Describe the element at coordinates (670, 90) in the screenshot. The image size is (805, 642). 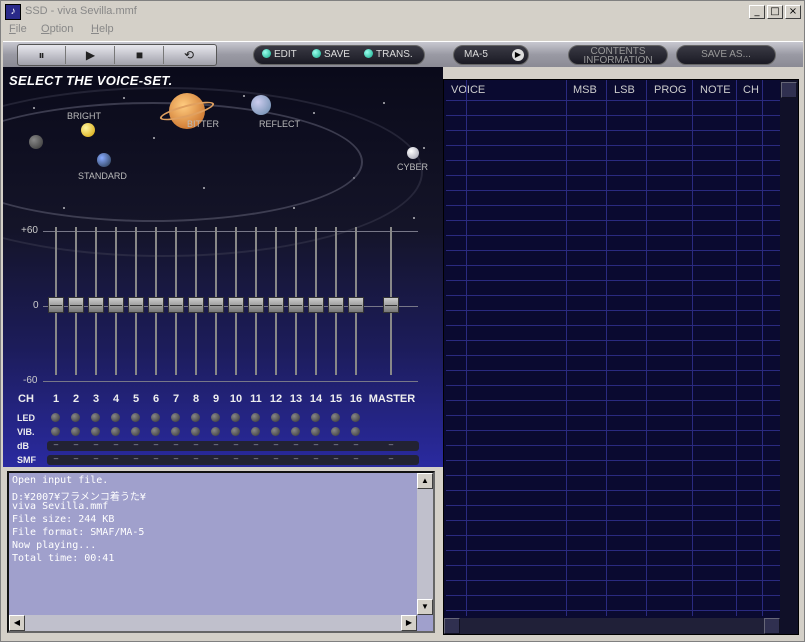
I see `column-prog: PROG` at that location.